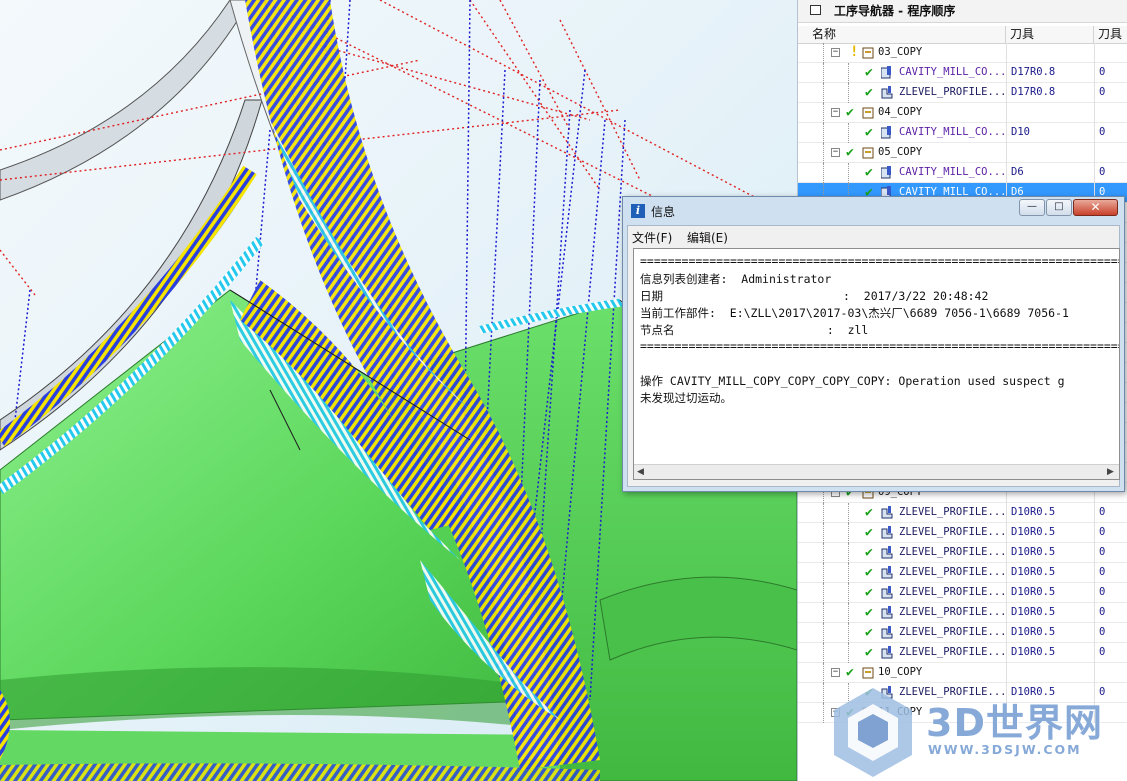 The width and height of the screenshot is (1127, 781). What do you see at coordinates (962, 133) in the screenshot?
I see `operation-row: ✔ CAVITY_MILL_CO... D10 0` at bounding box center [962, 133].